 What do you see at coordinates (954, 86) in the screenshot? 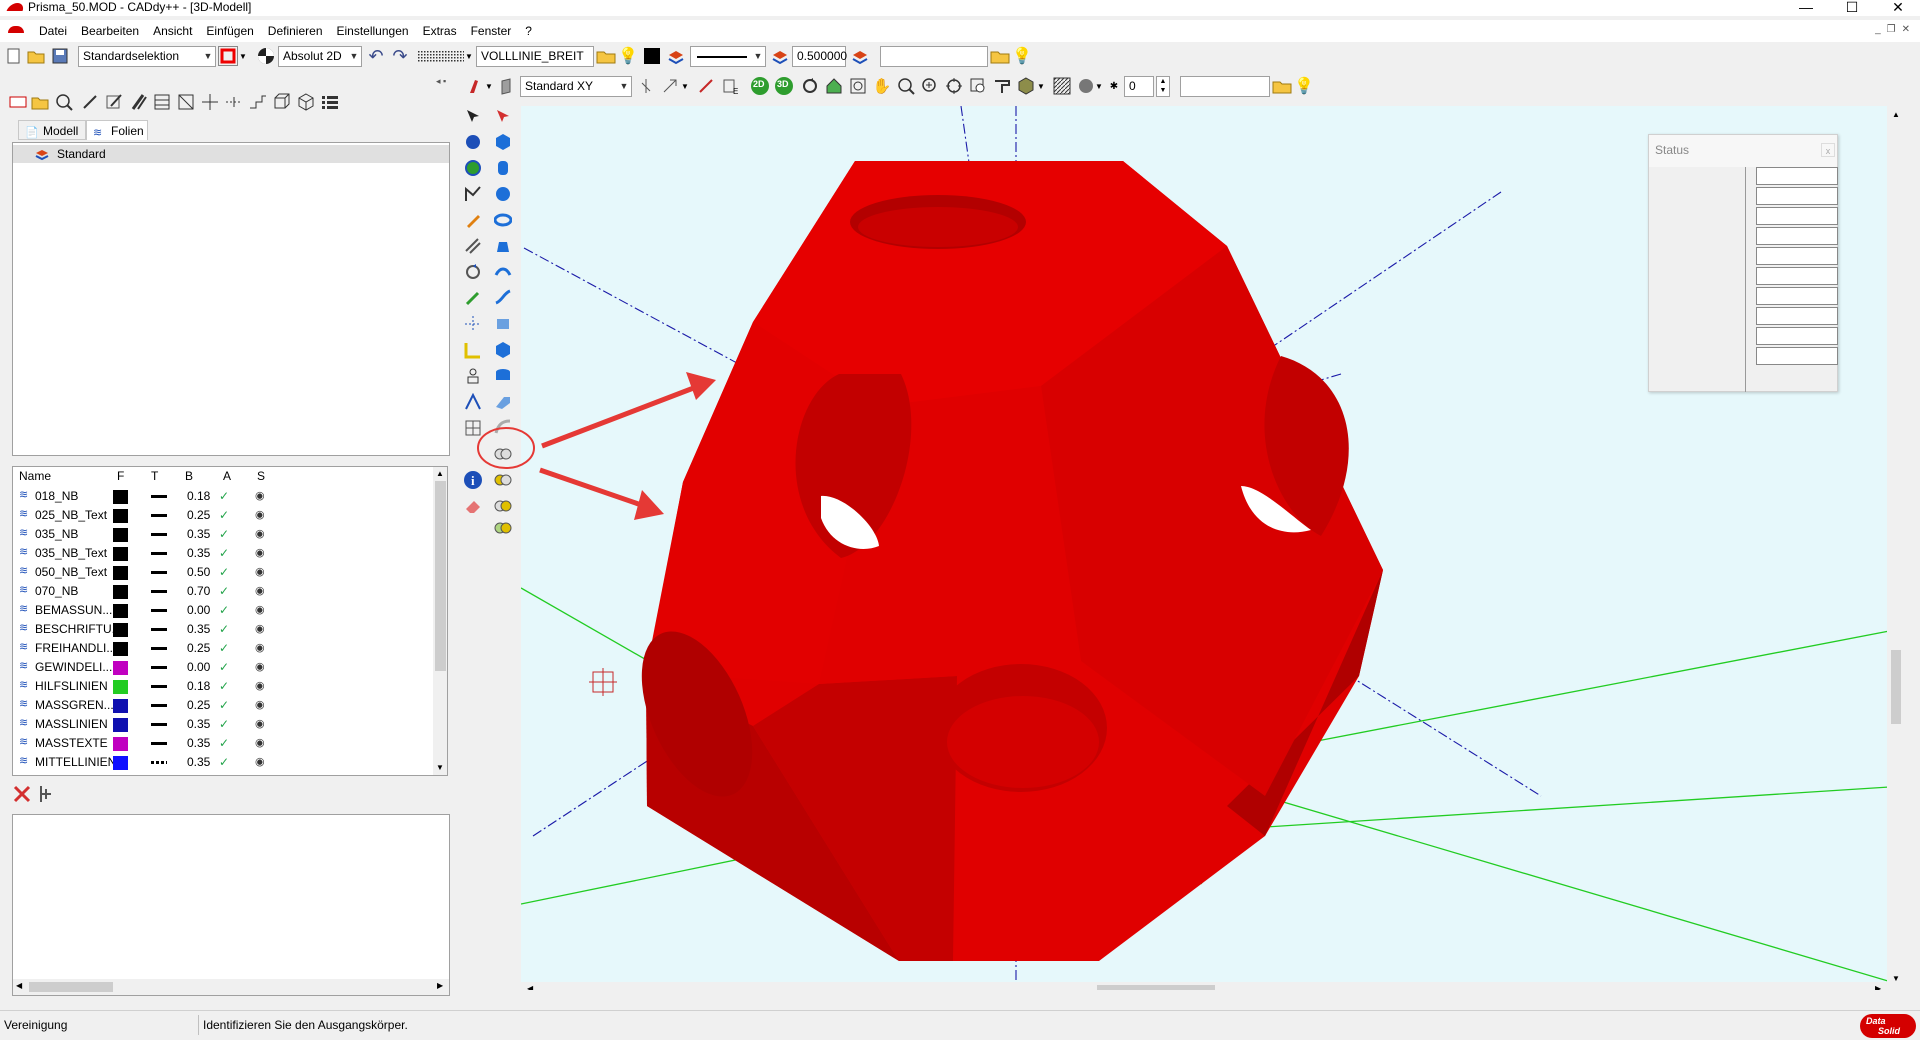
I see `view-zoom-all-icon` at bounding box center [954, 86].